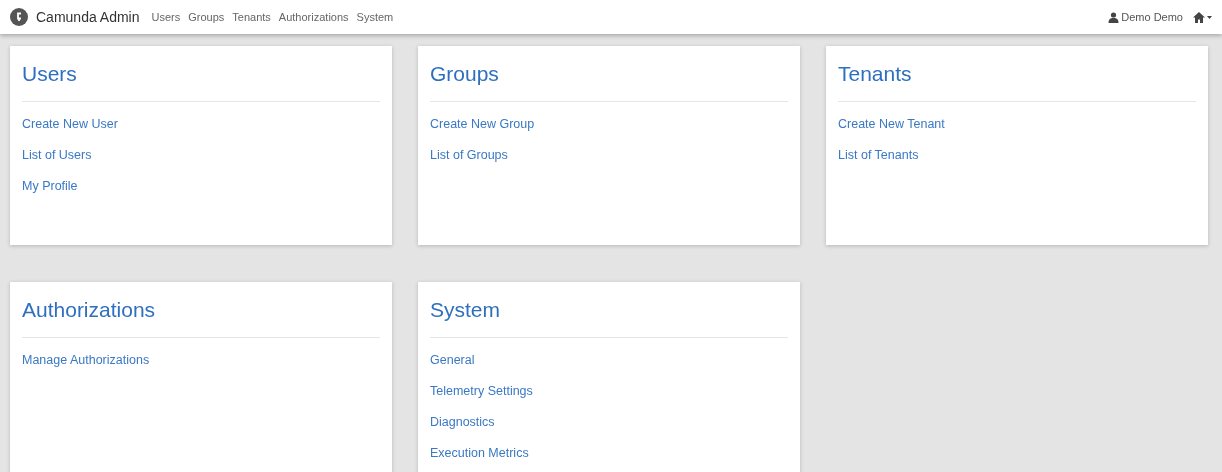 The image size is (1222, 472). Describe the element at coordinates (481, 391) in the screenshot. I see `card-link: Telemetry Settings` at that location.